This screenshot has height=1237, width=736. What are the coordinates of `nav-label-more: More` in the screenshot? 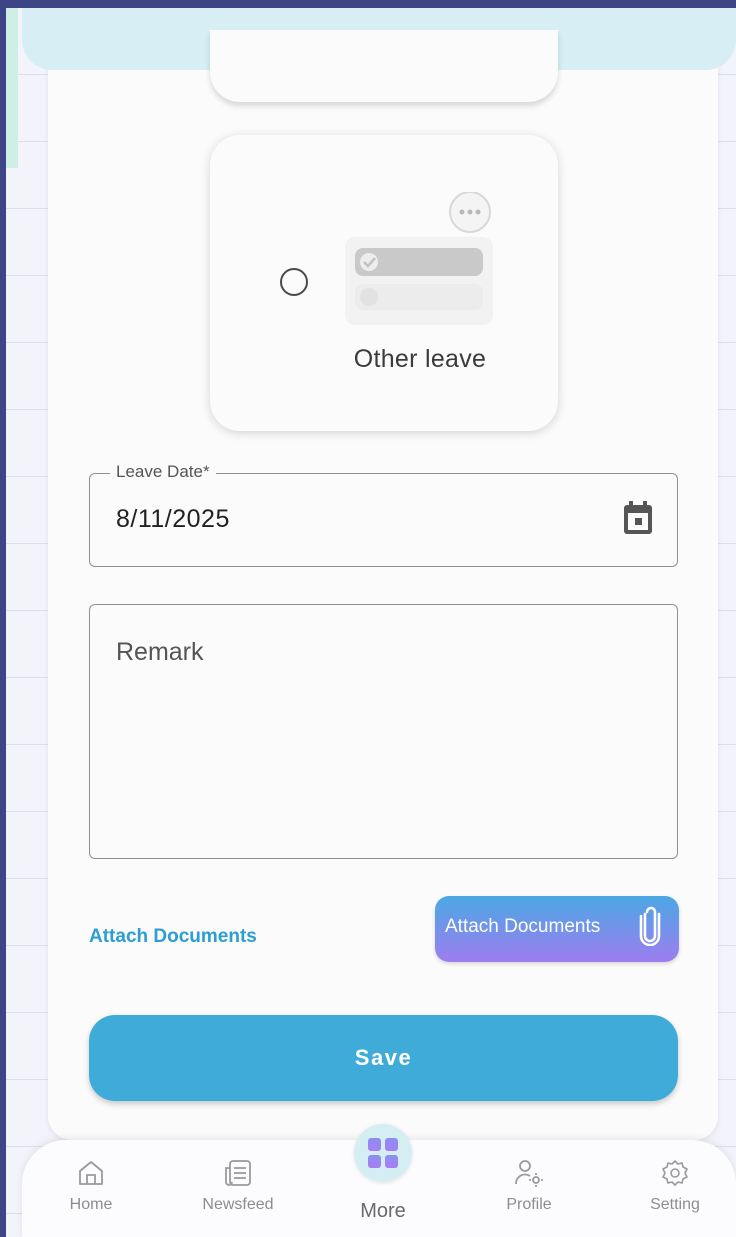 It's located at (383, 1211).